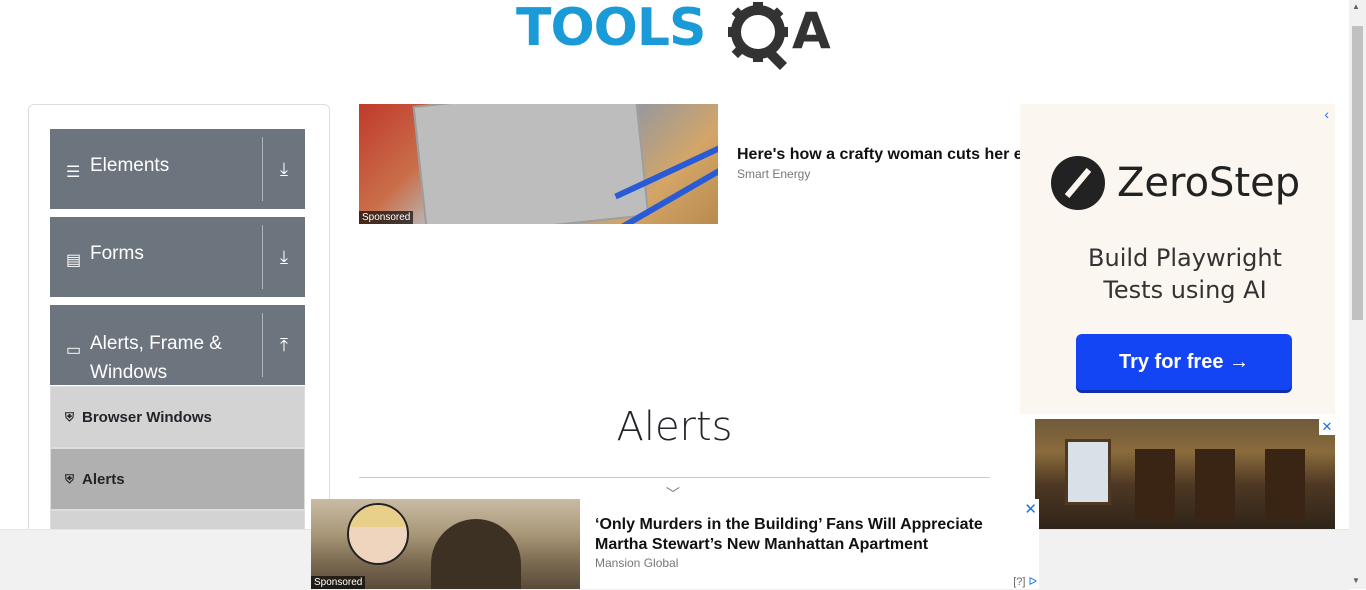 The width and height of the screenshot is (1366, 590). Describe the element at coordinates (1184, 362) in the screenshot. I see `try-for-free-button: Try for free →` at that location.